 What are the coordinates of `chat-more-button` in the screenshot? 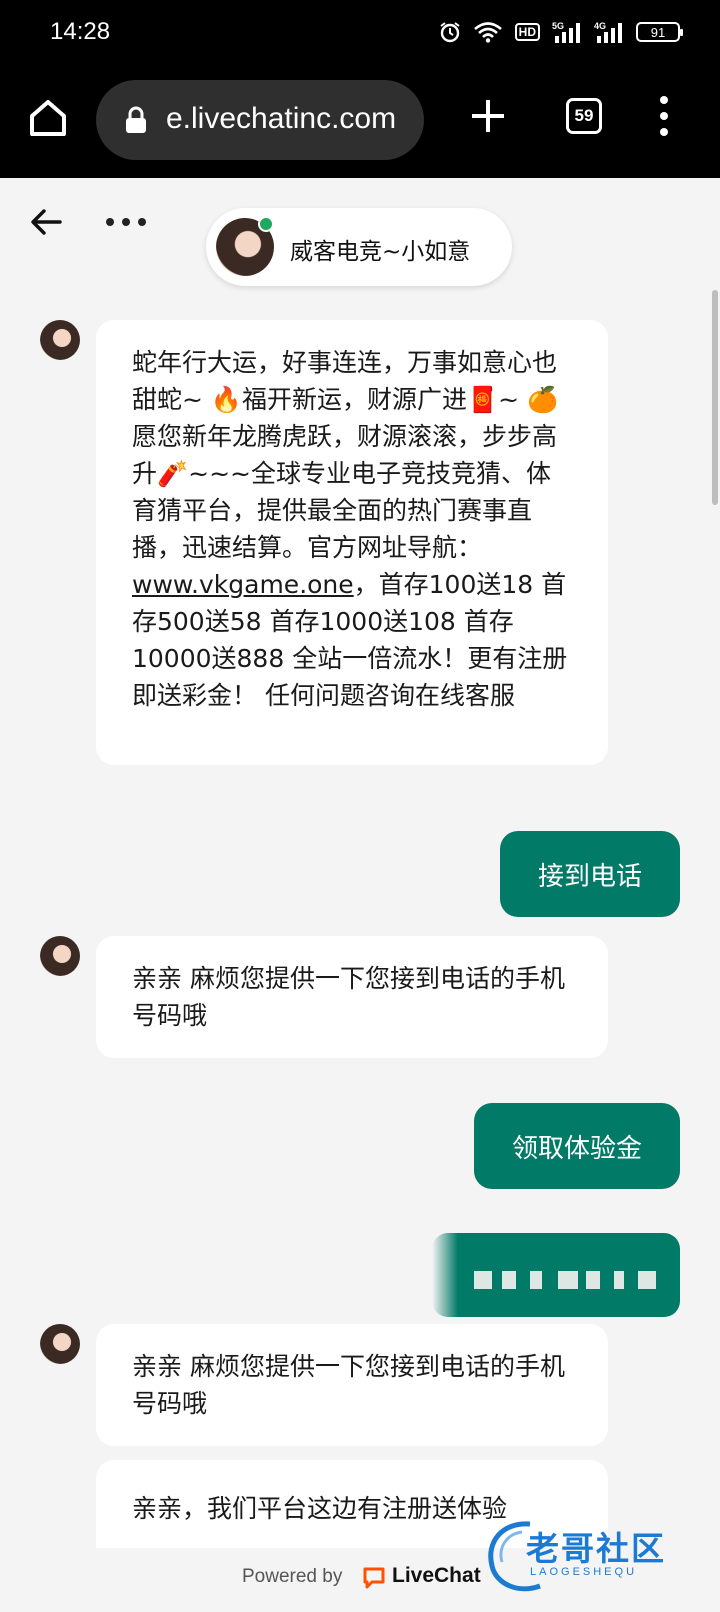 It's located at (126, 221).